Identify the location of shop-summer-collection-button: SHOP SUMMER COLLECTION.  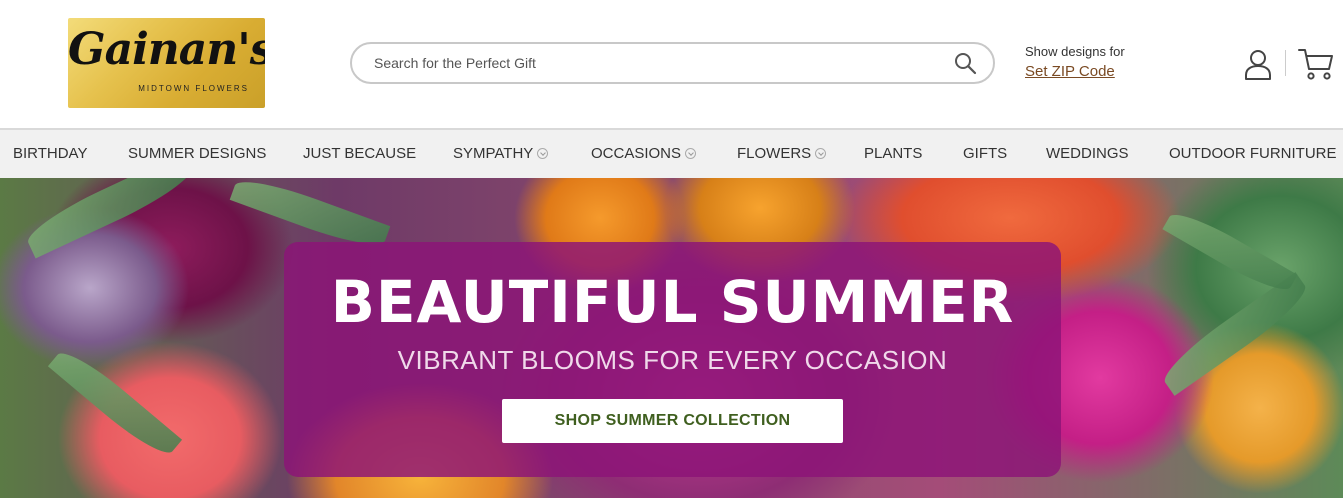
(672, 421).